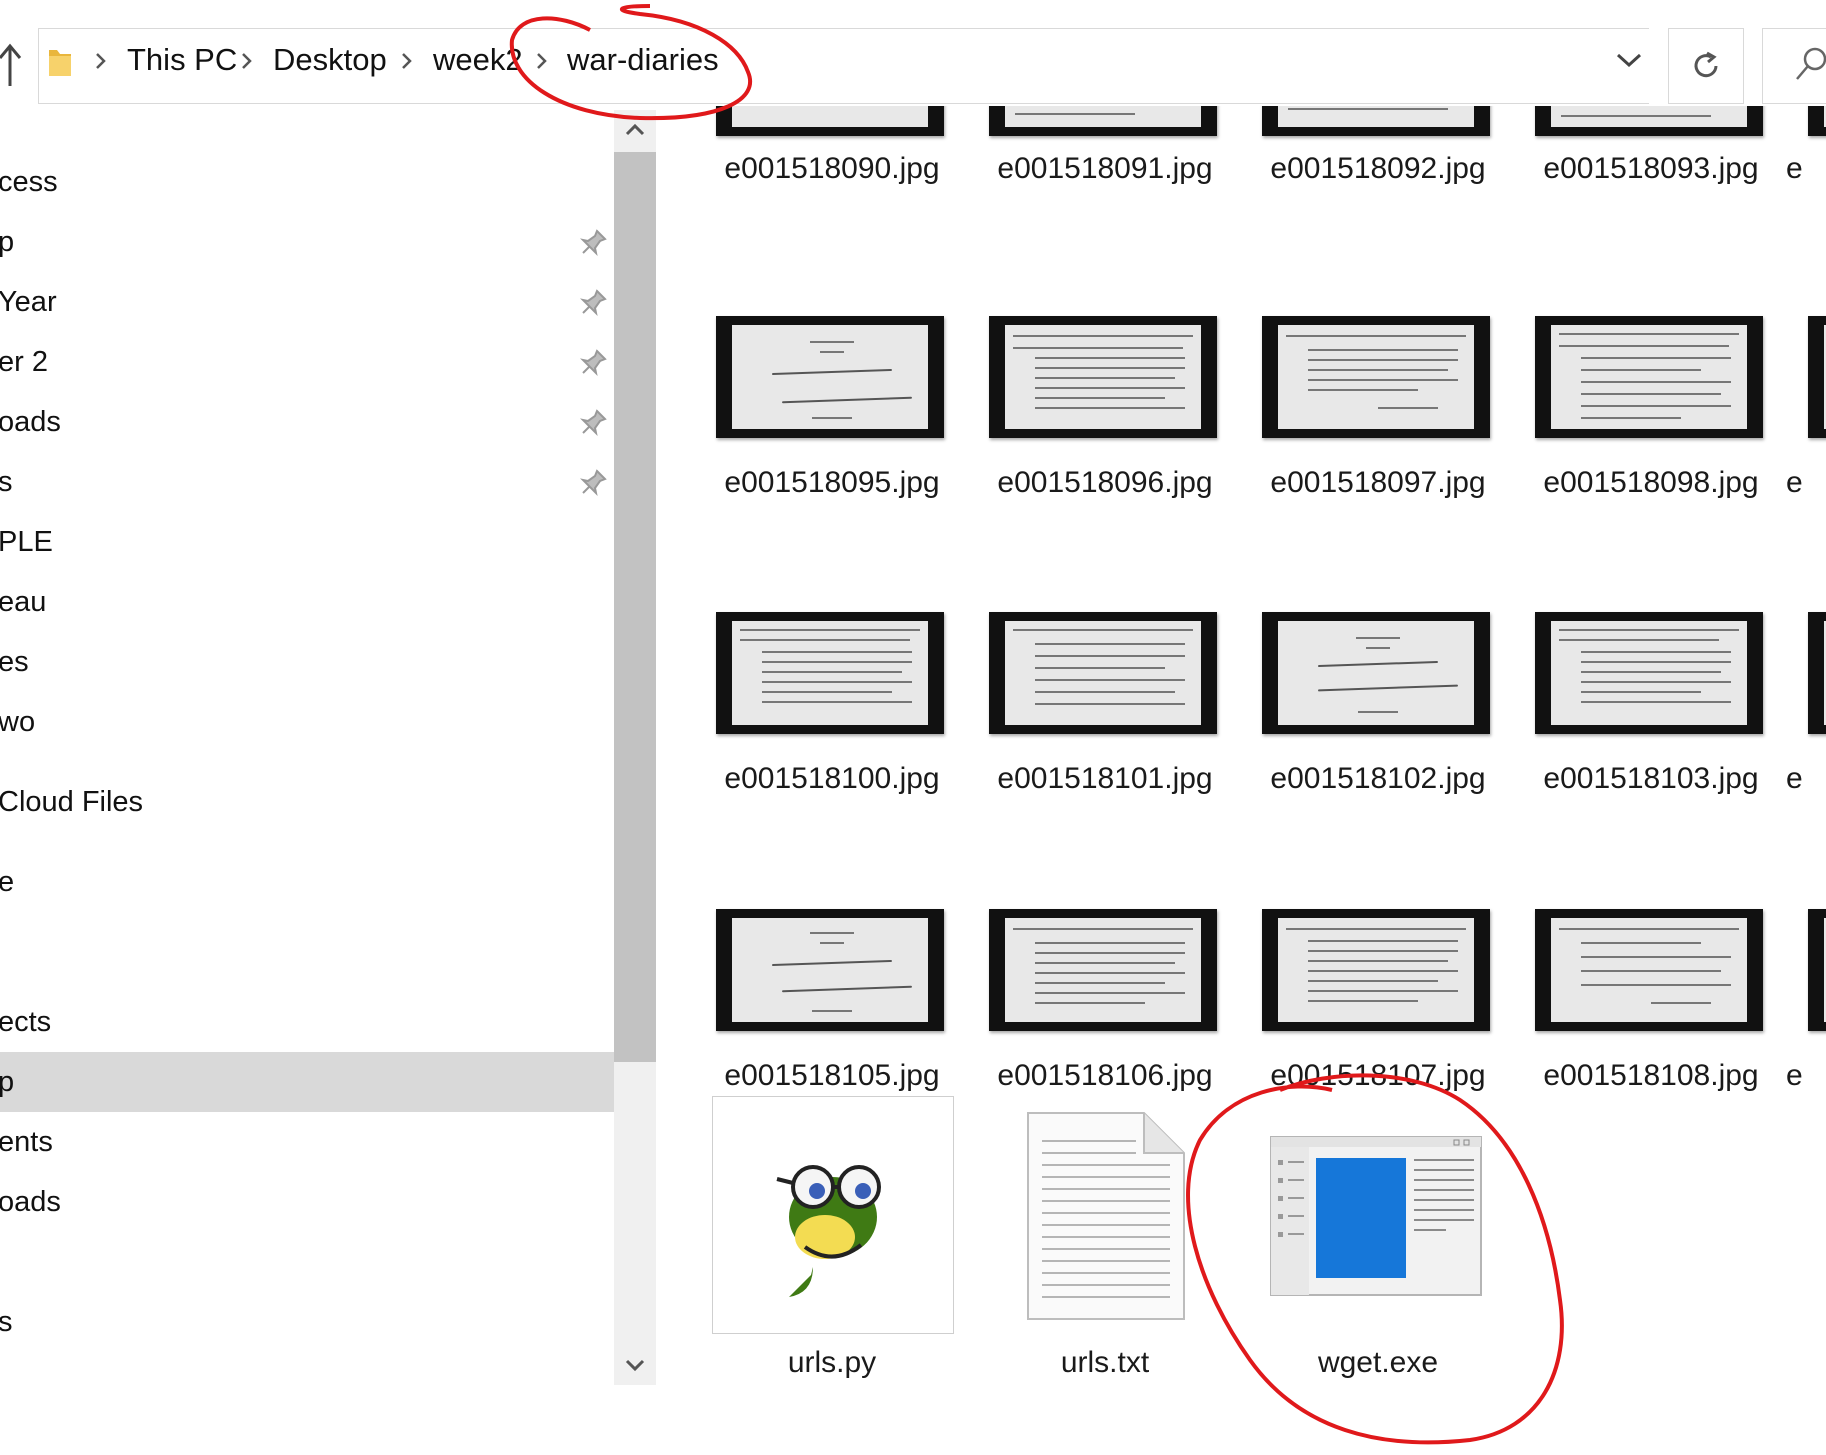 Image resolution: width=1826 pixels, height=1455 pixels. I want to click on refresh-icon, so click(1706, 64).